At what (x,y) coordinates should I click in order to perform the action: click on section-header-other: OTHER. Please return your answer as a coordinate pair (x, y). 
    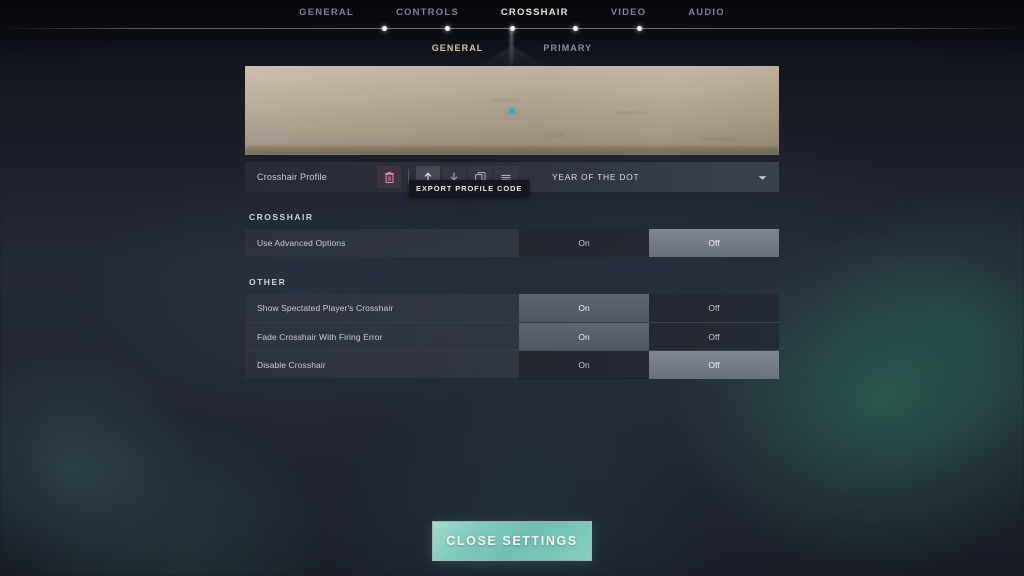
    Looking at the image, I should click on (268, 282).